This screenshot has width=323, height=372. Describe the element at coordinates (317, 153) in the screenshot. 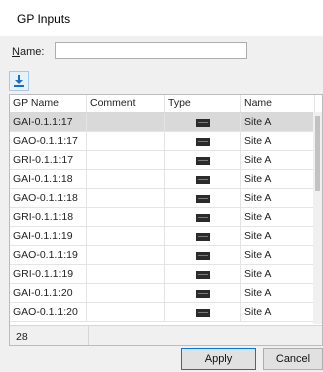

I see `scrollbar-thumb` at that location.